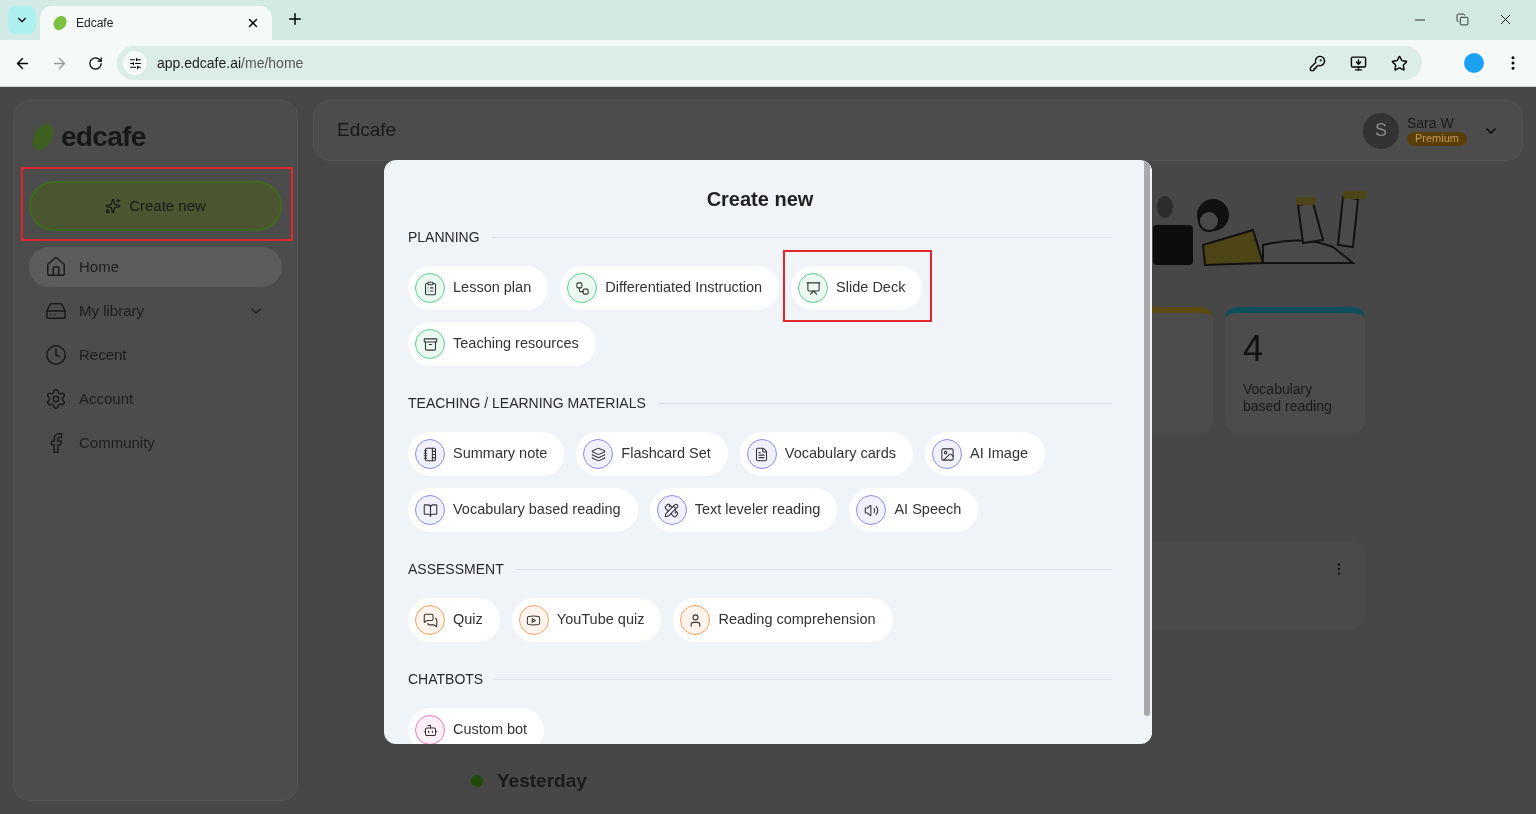  What do you see at coordinates (826, 454) in the screenshot?
I see `option-chip: Vocabulary cards` at bounding box center [826, 454].